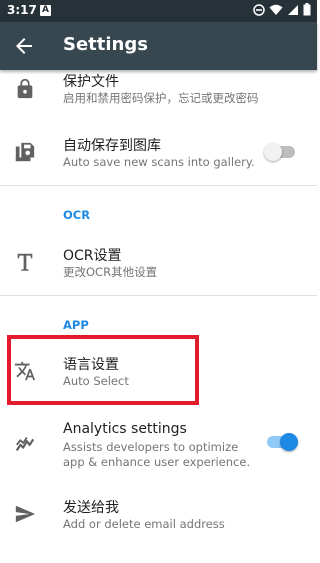  What do you see at coordinates (293, 9) in the screenshot?
I see `signal-icon` at bounding box center [293, 9].